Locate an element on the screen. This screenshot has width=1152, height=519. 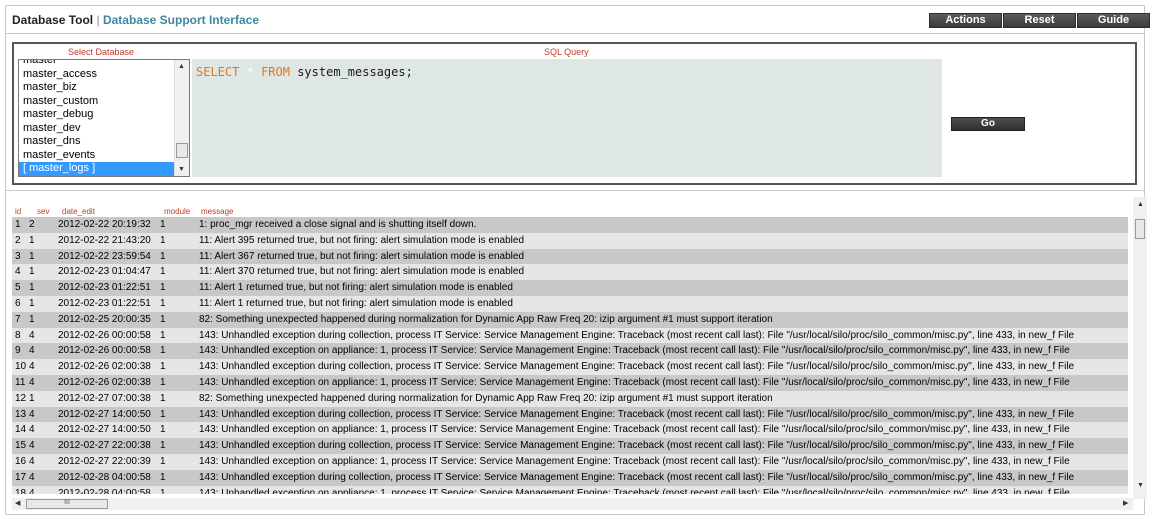
cell-id: 8 is located at coordinates (18, 335).